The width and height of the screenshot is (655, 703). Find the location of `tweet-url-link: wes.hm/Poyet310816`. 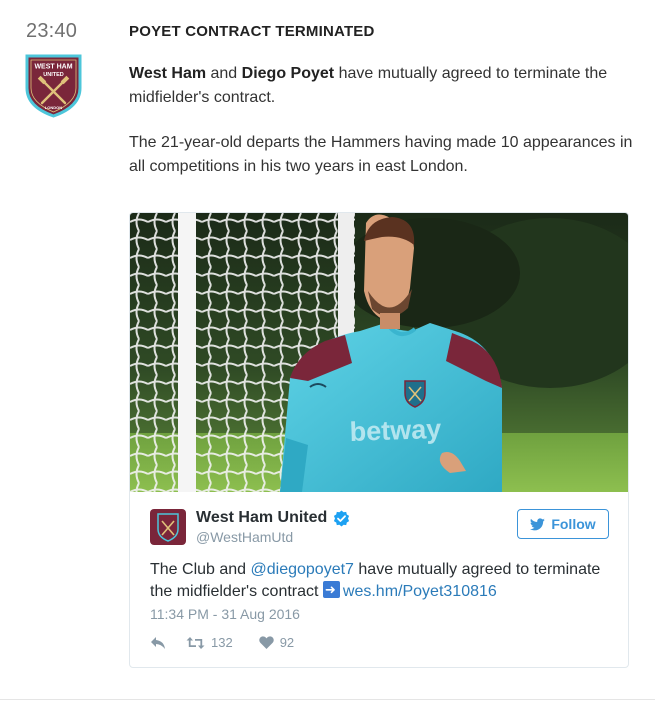

tweet-url-link: wes.hm/Poyet310816 is located at coordinates (420, 591).